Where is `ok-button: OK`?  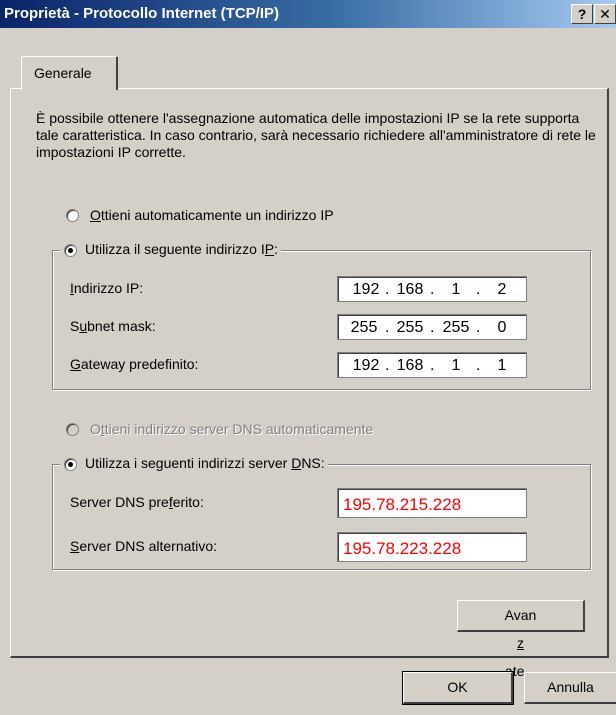
ok-button: OK is located at coordinates (458, 688).